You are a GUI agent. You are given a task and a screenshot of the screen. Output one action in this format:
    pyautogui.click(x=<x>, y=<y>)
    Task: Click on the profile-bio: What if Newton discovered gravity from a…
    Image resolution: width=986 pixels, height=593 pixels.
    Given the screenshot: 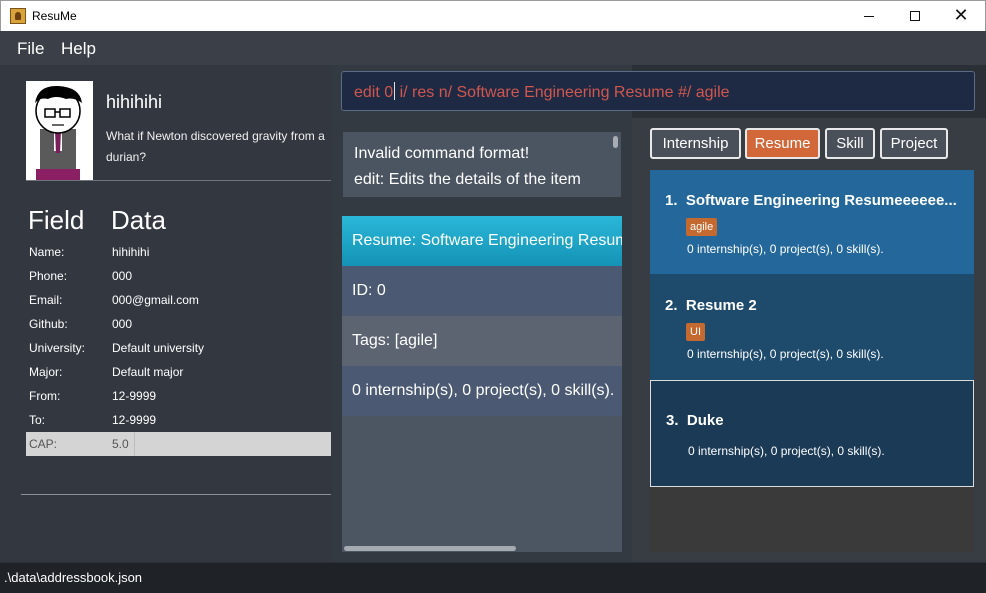 What is the action you would take?
    pyautogui.click(x=215, y=146)
    